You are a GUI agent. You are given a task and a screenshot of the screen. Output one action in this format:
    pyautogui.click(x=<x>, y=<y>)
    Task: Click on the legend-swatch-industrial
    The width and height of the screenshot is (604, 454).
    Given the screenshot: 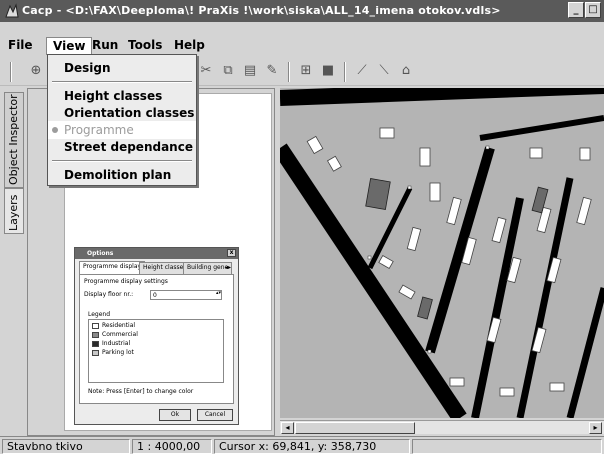 What is the action you would take?
    pyautogui.click(x=95, y=344)
    